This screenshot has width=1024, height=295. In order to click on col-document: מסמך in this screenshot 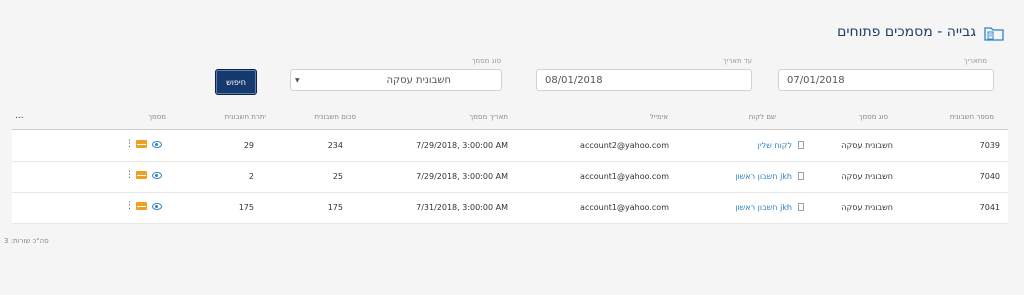, I will do `click(157, 117)`.